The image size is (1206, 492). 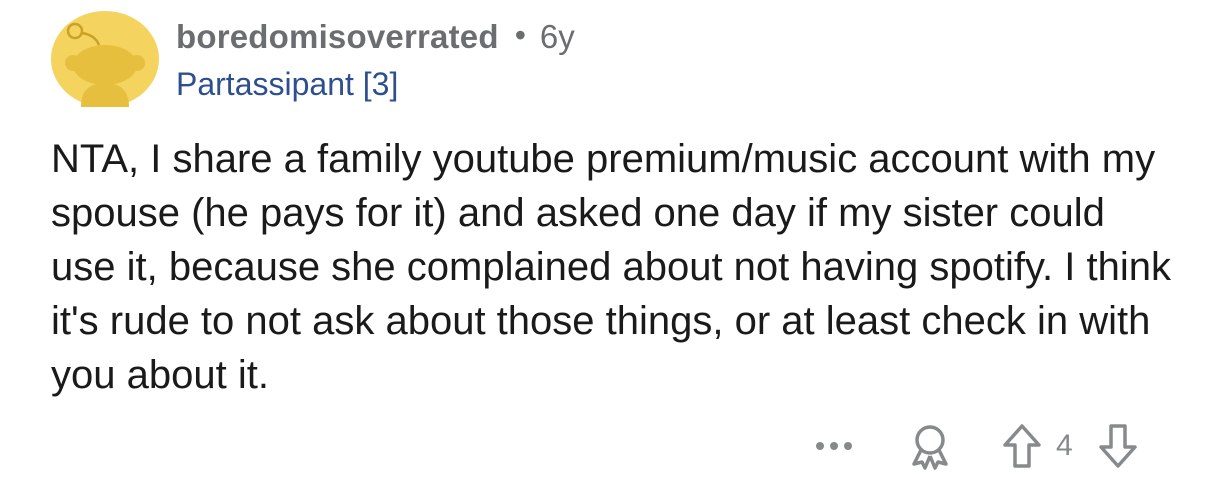 What do you see at coordinates (990, 446) in the screenshot?
I see `comment-action-bar: 4` at bounding box center [990, 446].